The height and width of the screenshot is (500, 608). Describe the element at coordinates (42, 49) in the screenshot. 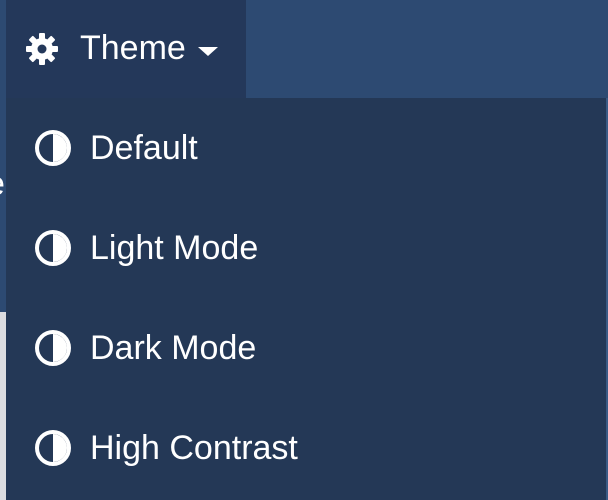

I see `gear-icon` at that location.